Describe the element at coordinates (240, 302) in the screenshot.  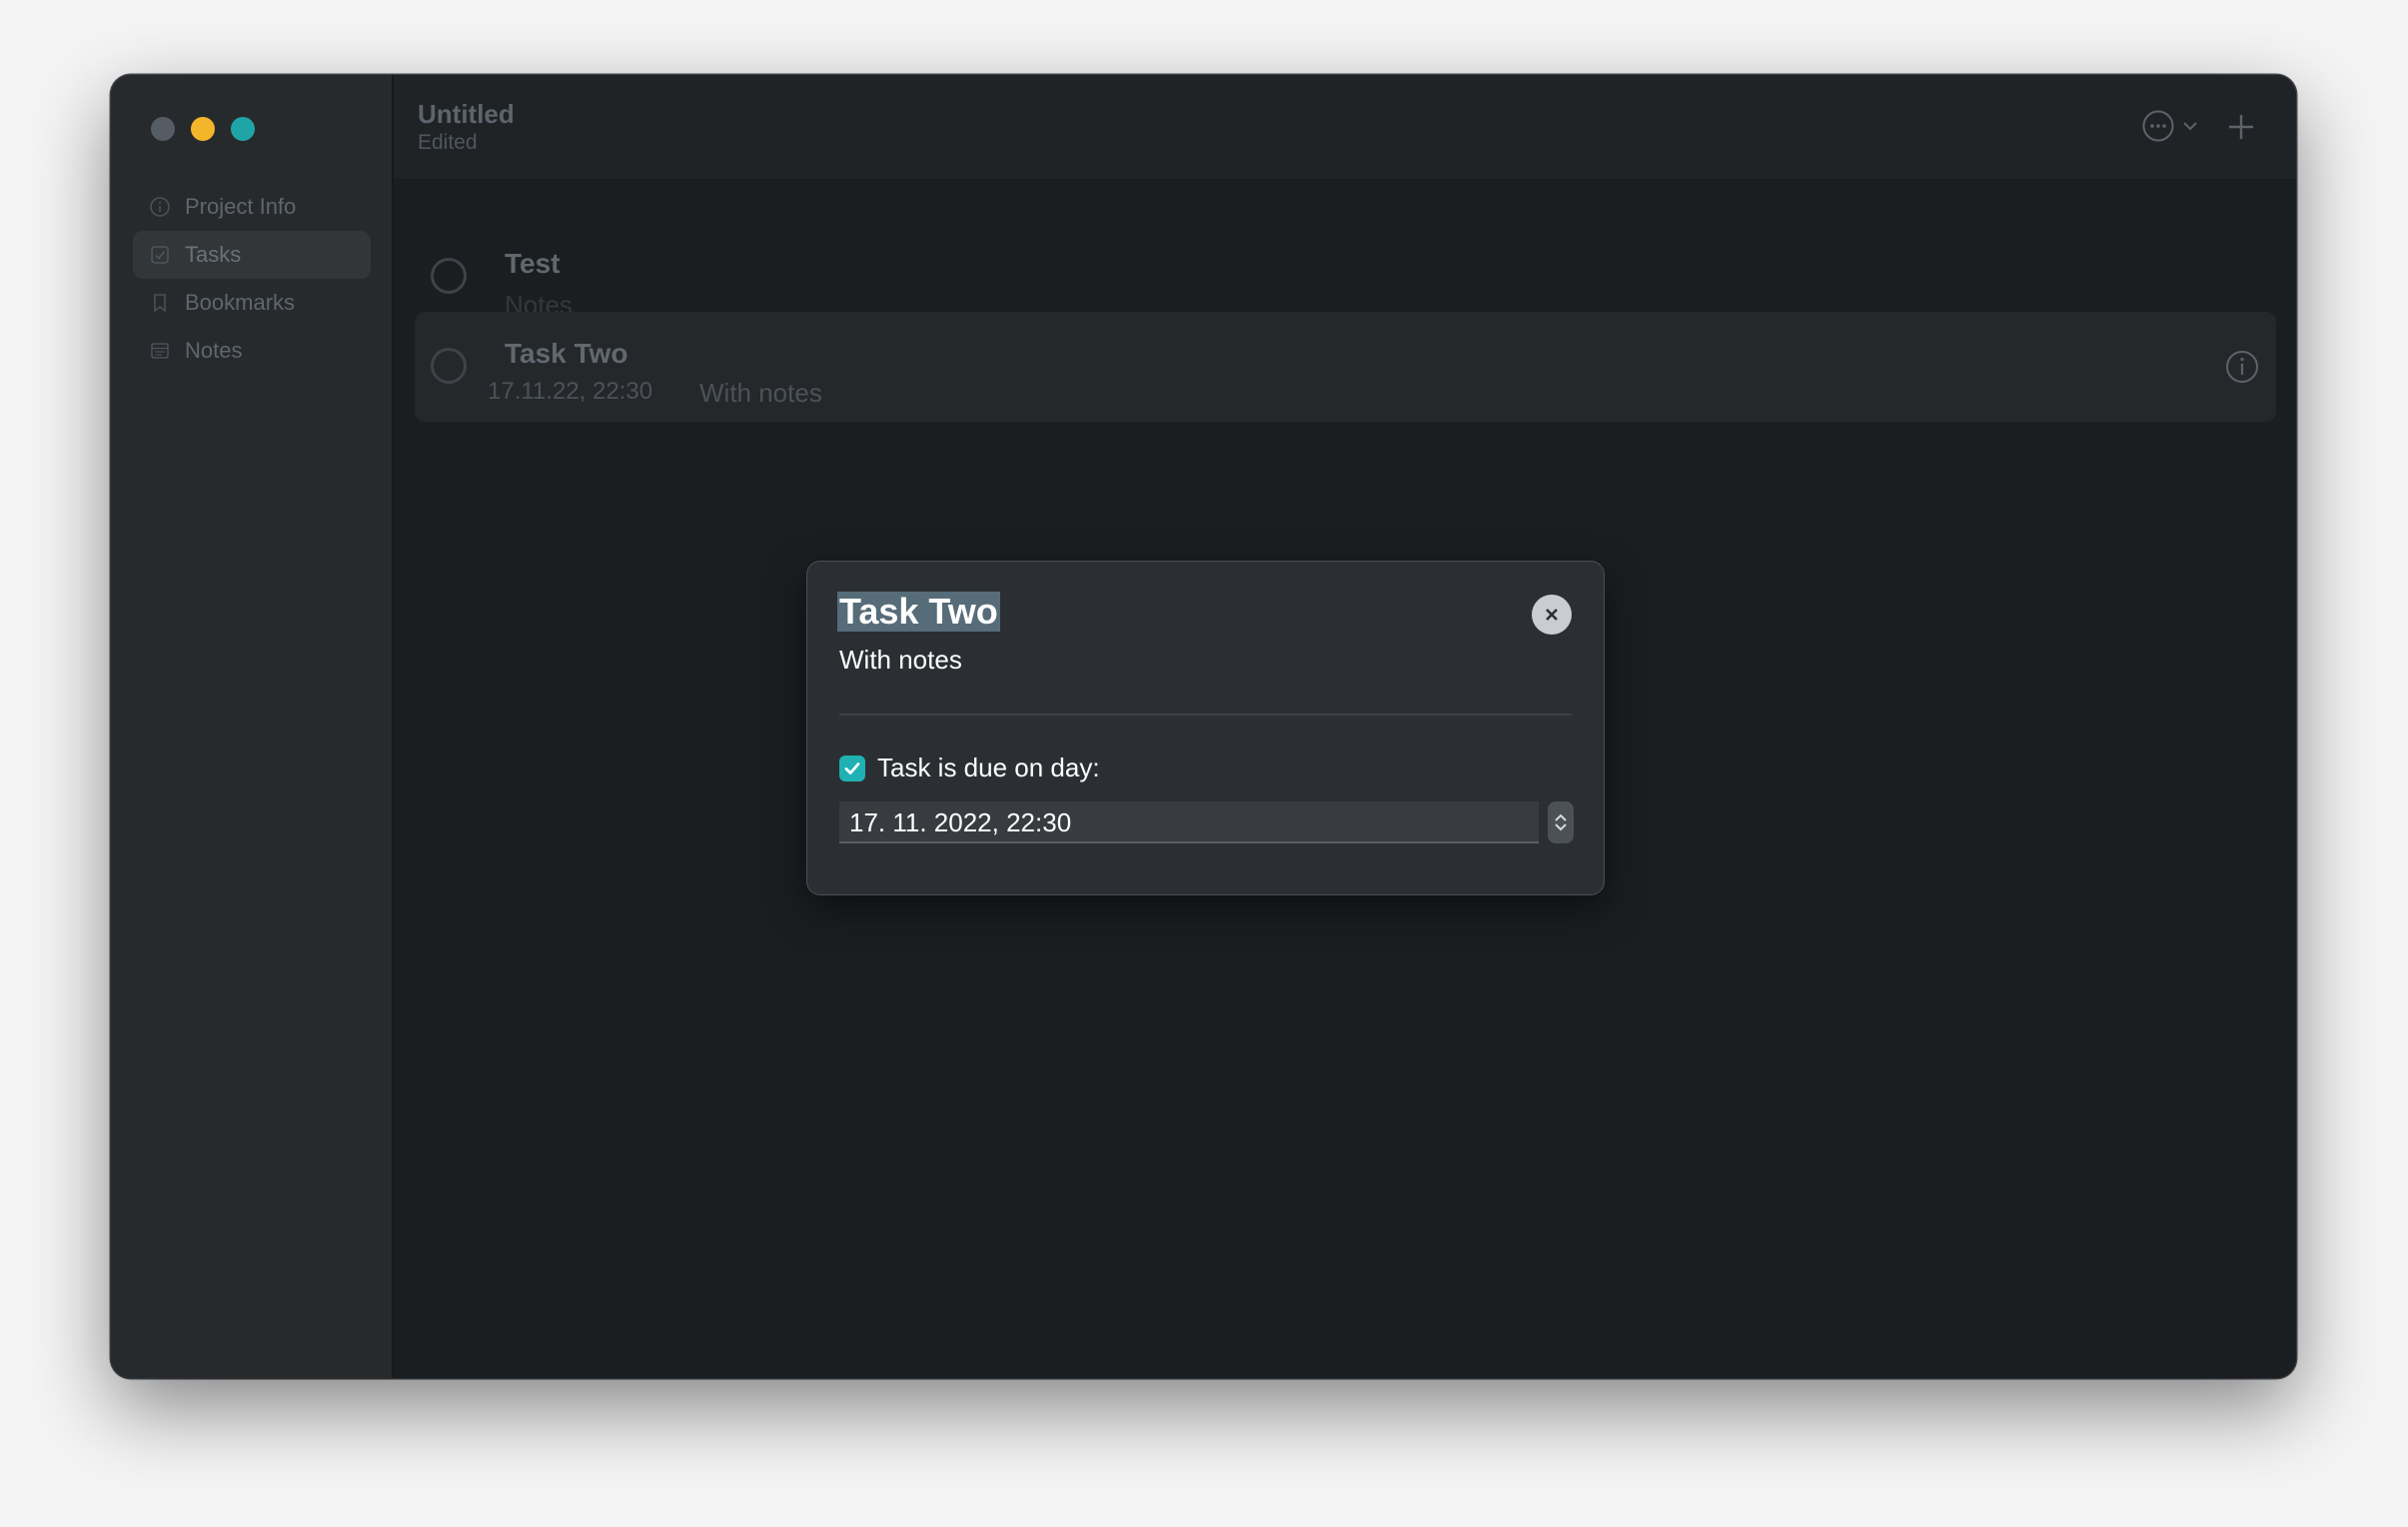
I see `sidebar-item-label: Bookmarks` at that location.